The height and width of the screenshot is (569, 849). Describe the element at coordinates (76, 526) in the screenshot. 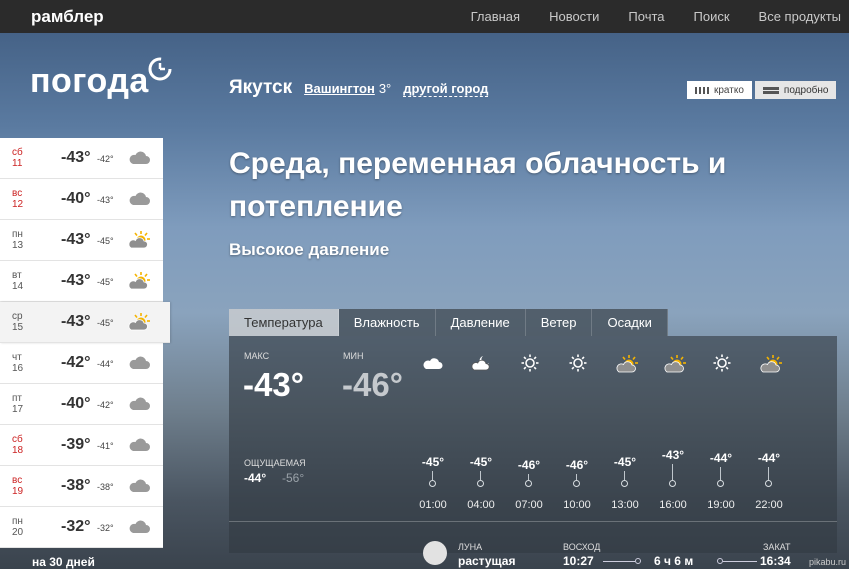

I see `day-max-temp: -32°` at that location.